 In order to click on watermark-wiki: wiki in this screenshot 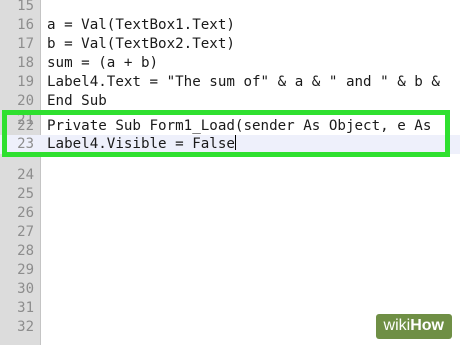, I will do `click(397, 325)`.